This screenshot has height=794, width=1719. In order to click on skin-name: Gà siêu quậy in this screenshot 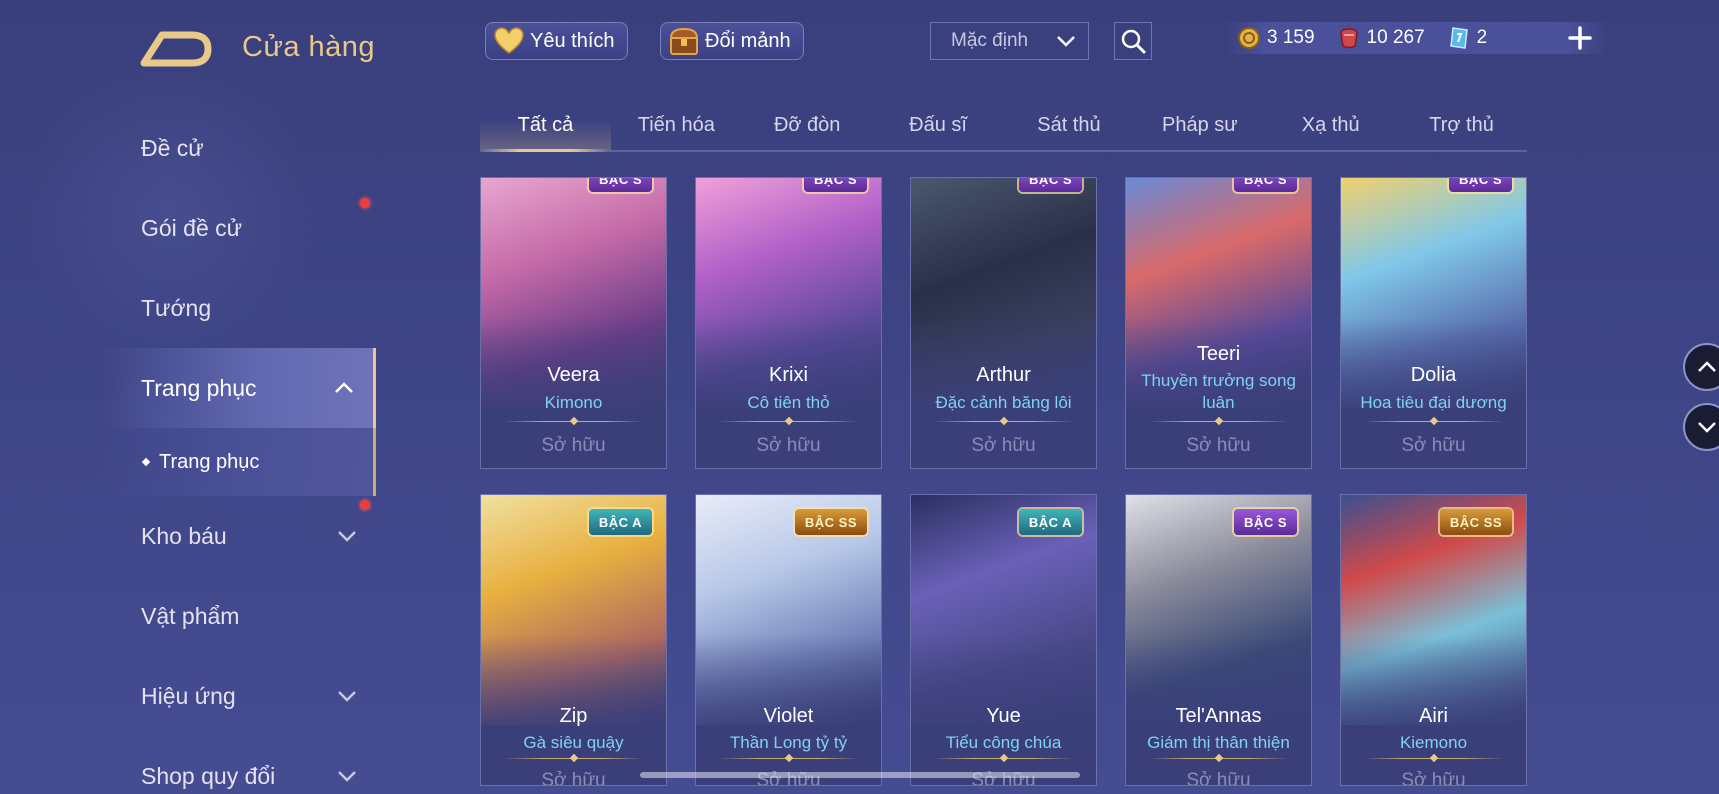, I will do `click(573, 742)`.